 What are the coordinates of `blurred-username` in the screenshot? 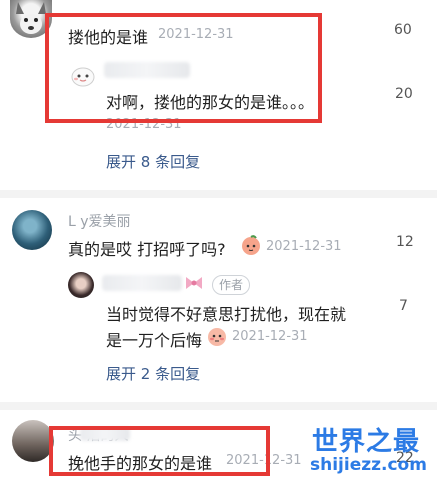 It's located at (142, 283).